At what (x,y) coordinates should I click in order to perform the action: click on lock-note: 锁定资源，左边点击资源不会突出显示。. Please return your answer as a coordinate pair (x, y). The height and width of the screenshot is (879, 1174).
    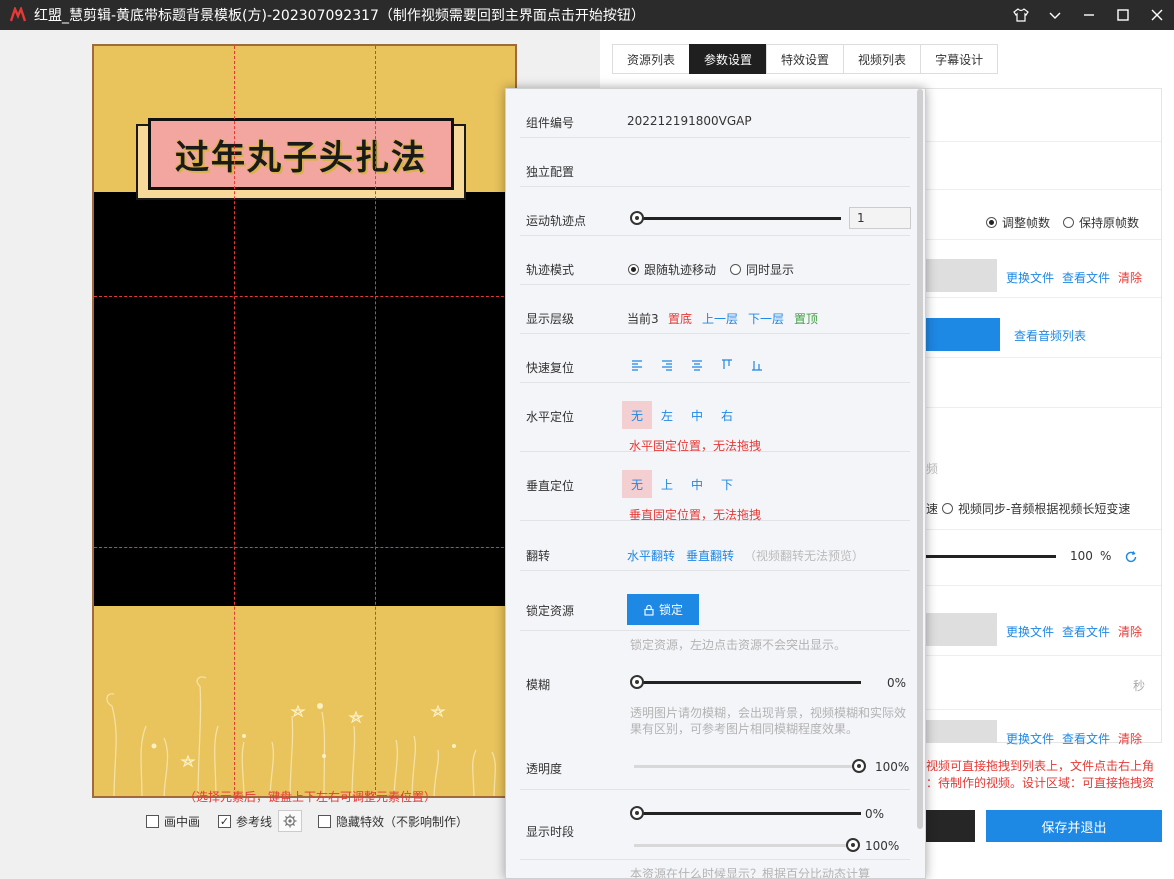
    Looking at the image, I should click on (738, 645).